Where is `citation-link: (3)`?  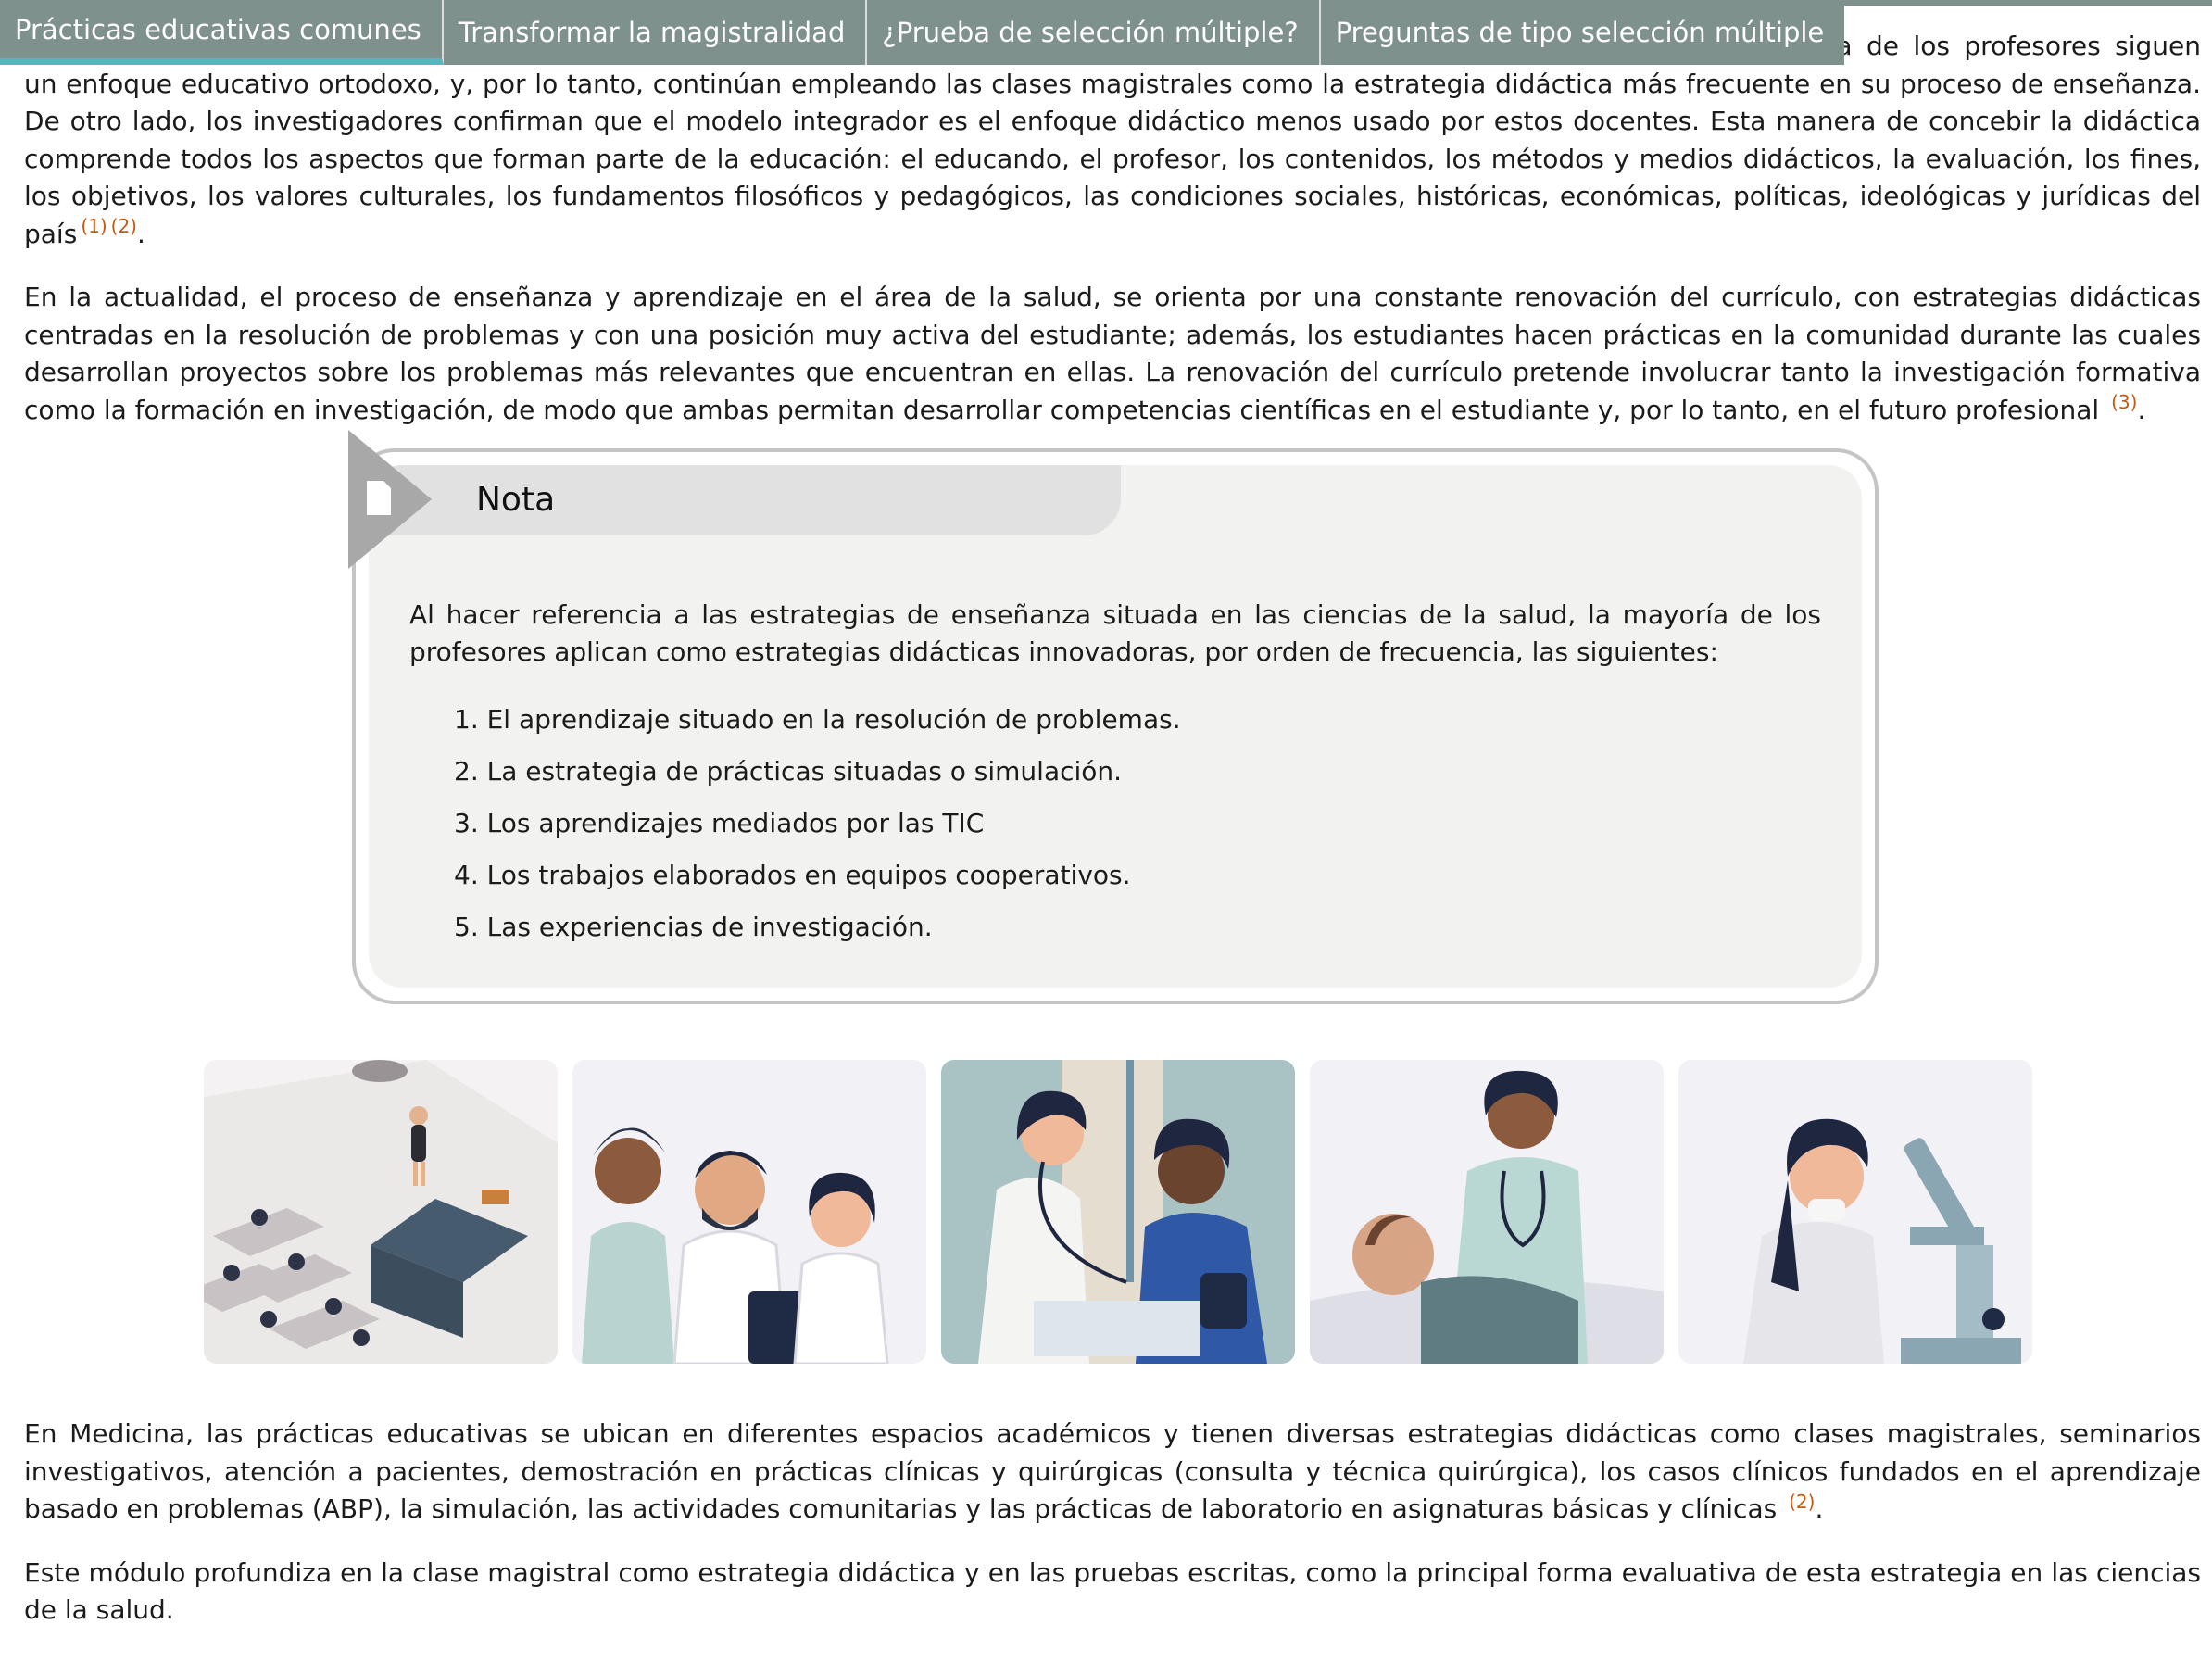 citation-link: (3) is located at coordinates (2124, 402).